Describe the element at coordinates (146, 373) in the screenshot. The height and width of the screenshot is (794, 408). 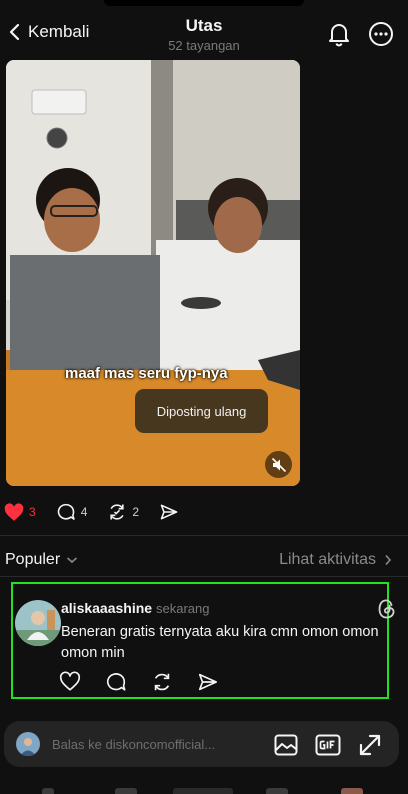
I see `video-caption: maaf mas seru fyp-nya` at that location.